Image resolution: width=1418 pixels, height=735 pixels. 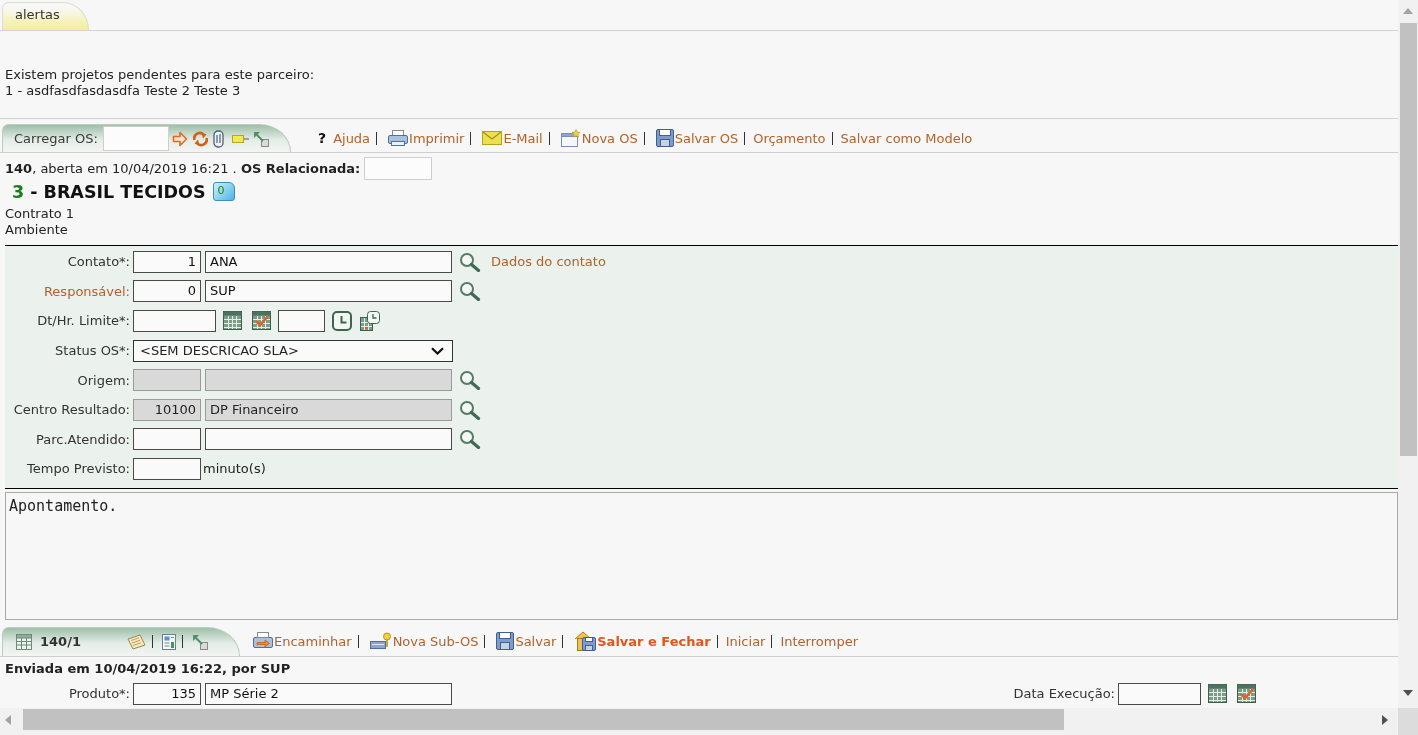 What do you see at coordinates (78, 469) in the screenshot?
I see `field-label: Tempo Previsto:` at bounding box center [78, 469].